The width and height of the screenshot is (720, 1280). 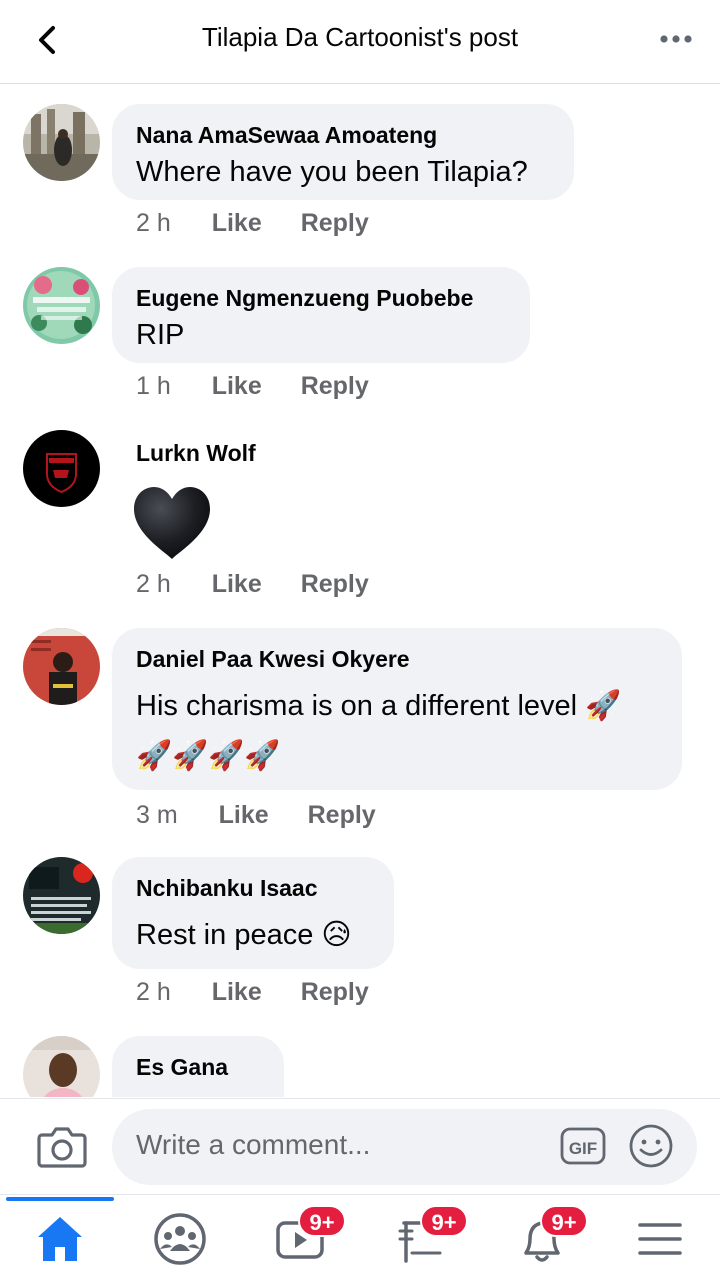 What do you see at coordinates (60, 1199) in the screenshot?
I see `active-tab-indicator` at bounding box center [60, 1199].